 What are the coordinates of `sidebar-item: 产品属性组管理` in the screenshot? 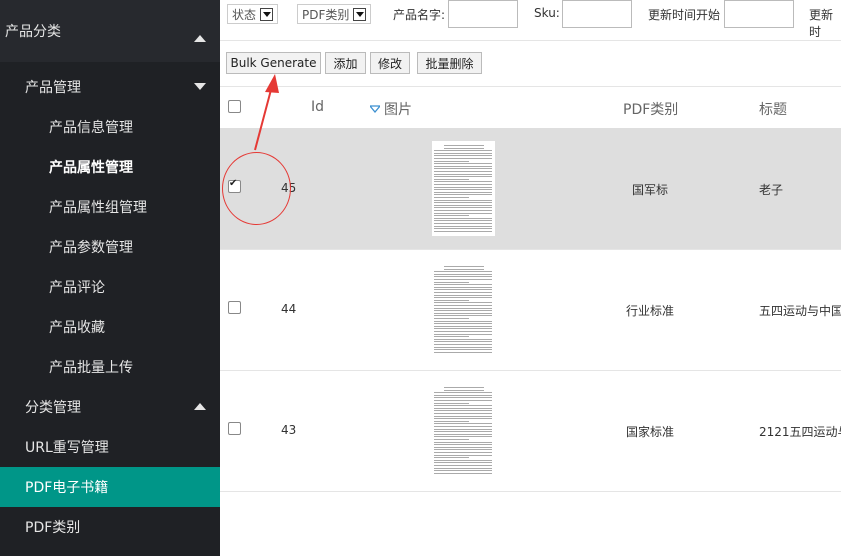 It's located at (110, 207).